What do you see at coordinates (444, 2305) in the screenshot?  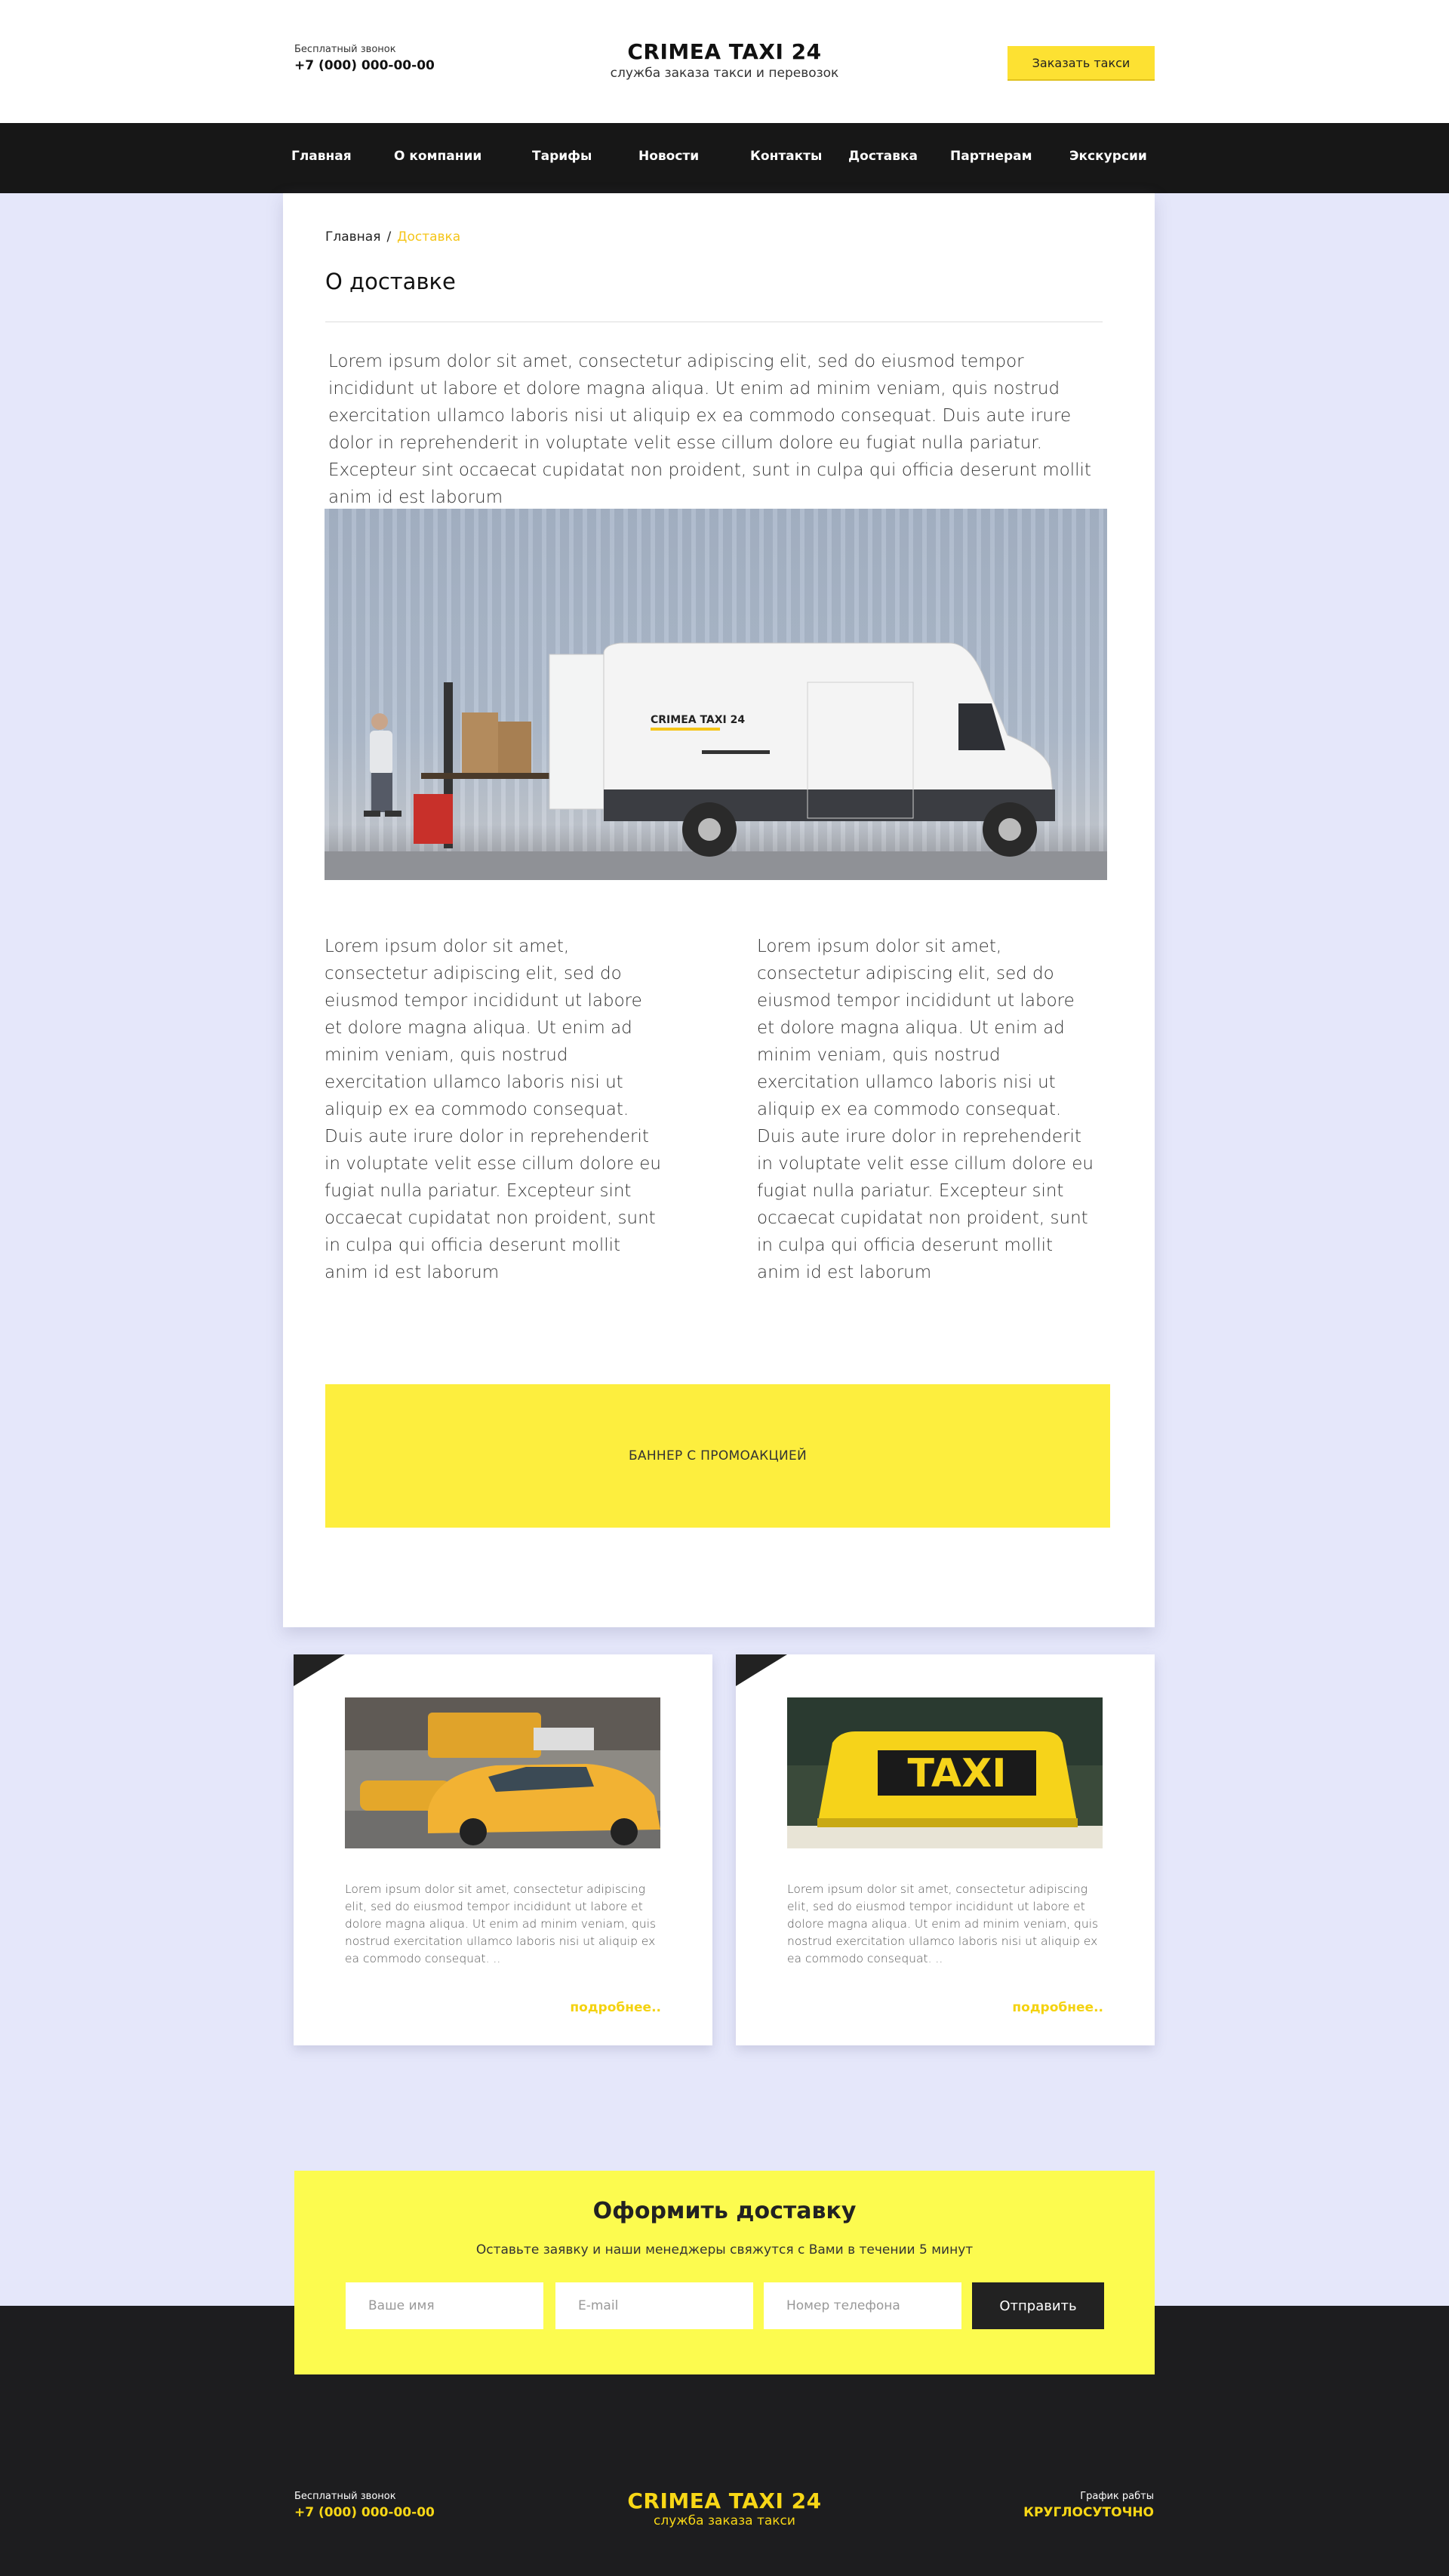 I see `name-input` at bounding box center [444, 2305].